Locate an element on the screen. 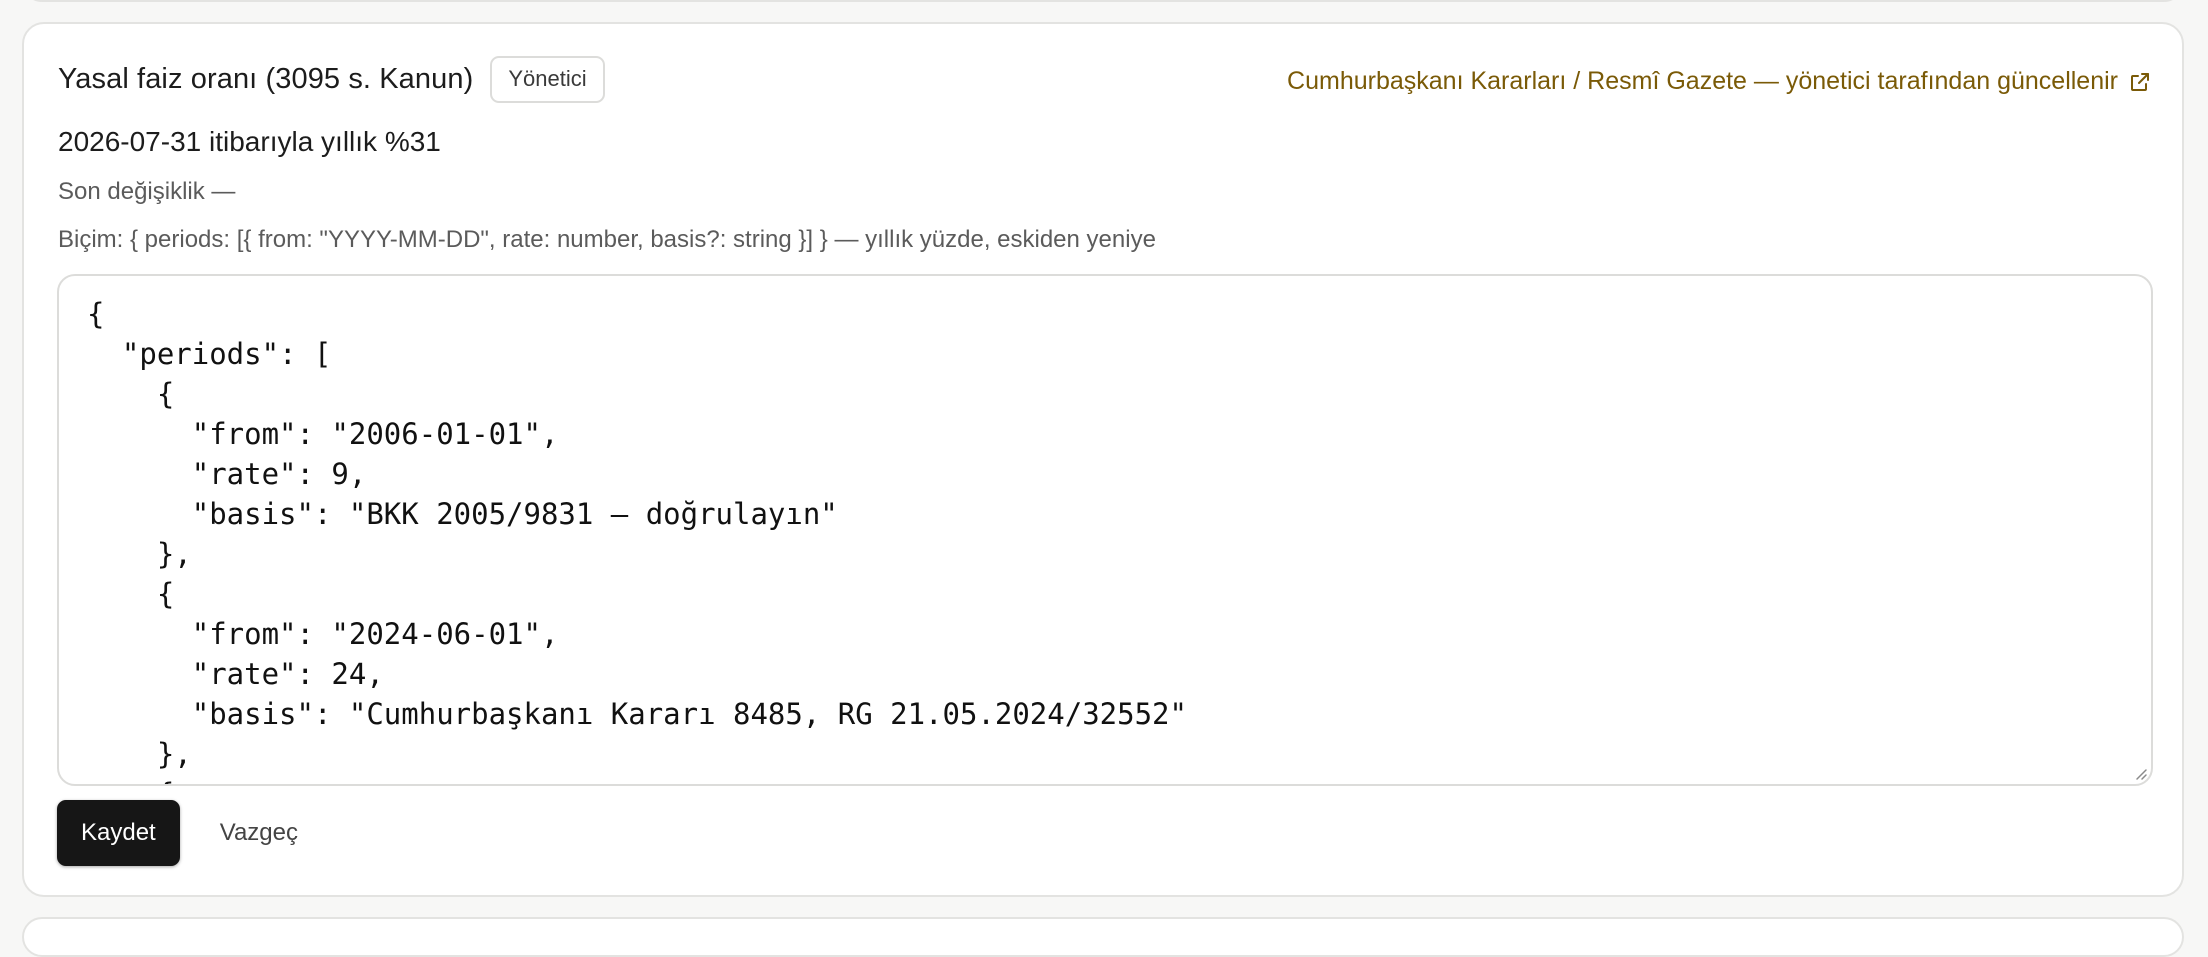 The width and height of the screenshot is (2208, 957). previous-card is located at coordinates (1103, 1).